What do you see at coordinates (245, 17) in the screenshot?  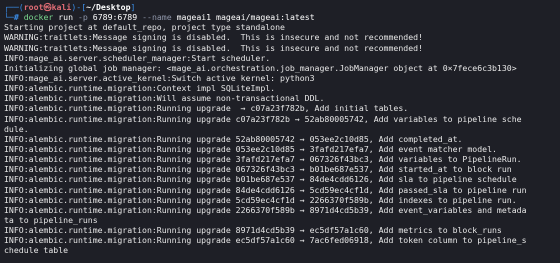 I see `command-arg-image: mageai1 mageai/mageai:latest` at bounding box center [245, 17].